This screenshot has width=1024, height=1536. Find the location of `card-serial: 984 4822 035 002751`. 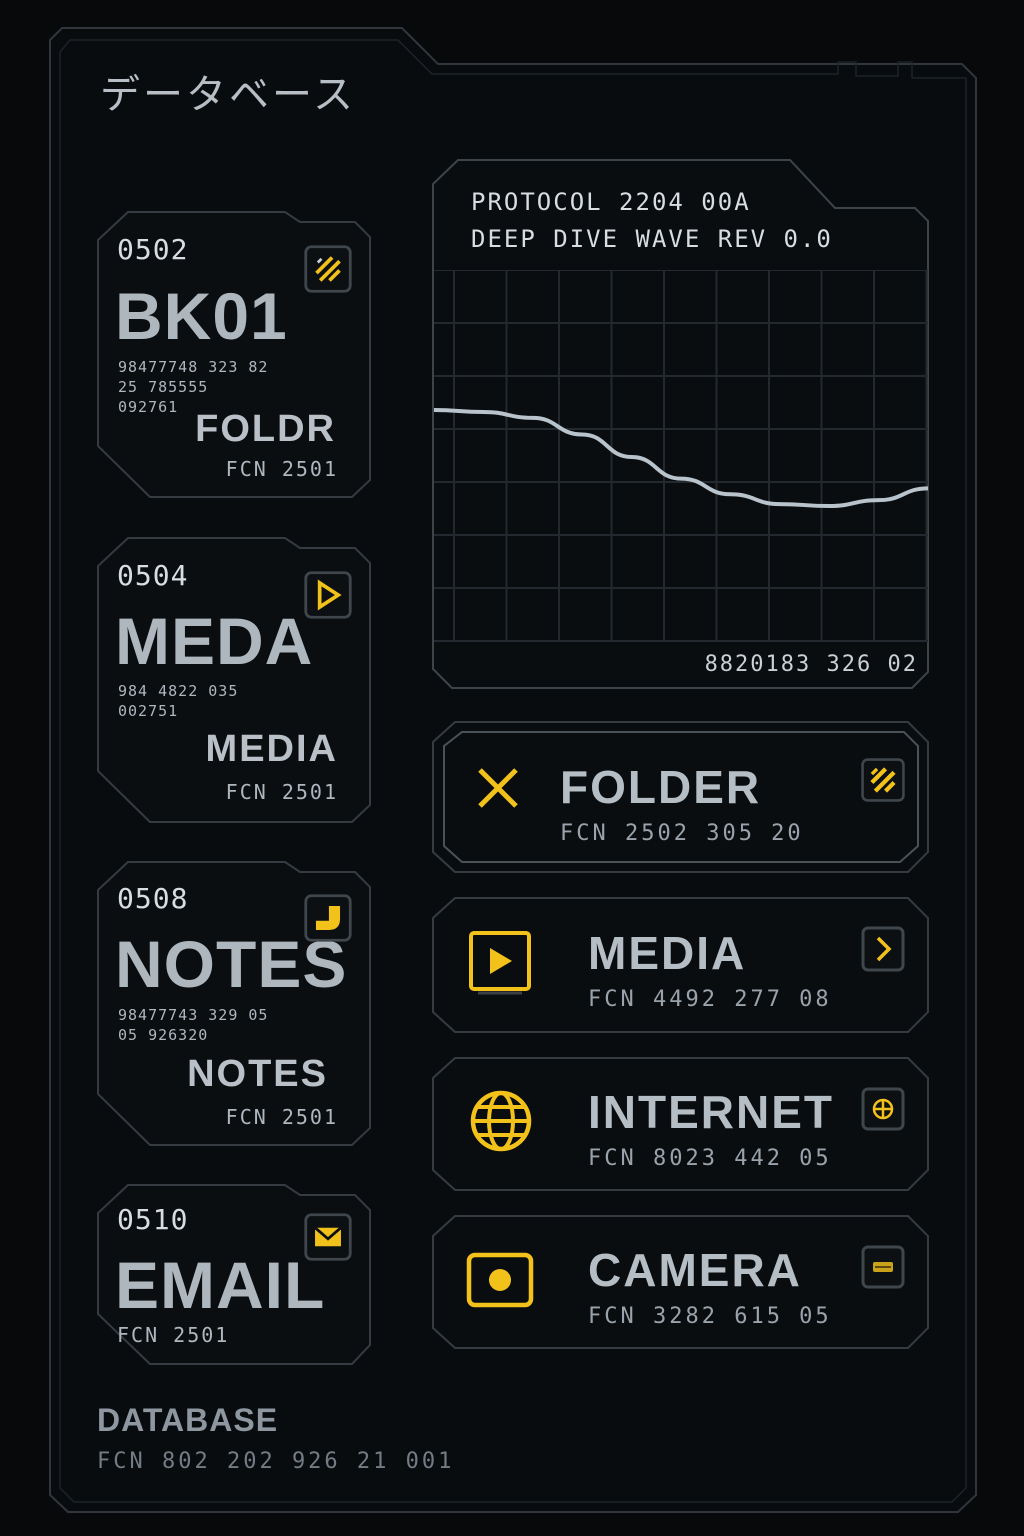

card-serial: 984 4822 035 002751 is located at coordinates (178, 701).